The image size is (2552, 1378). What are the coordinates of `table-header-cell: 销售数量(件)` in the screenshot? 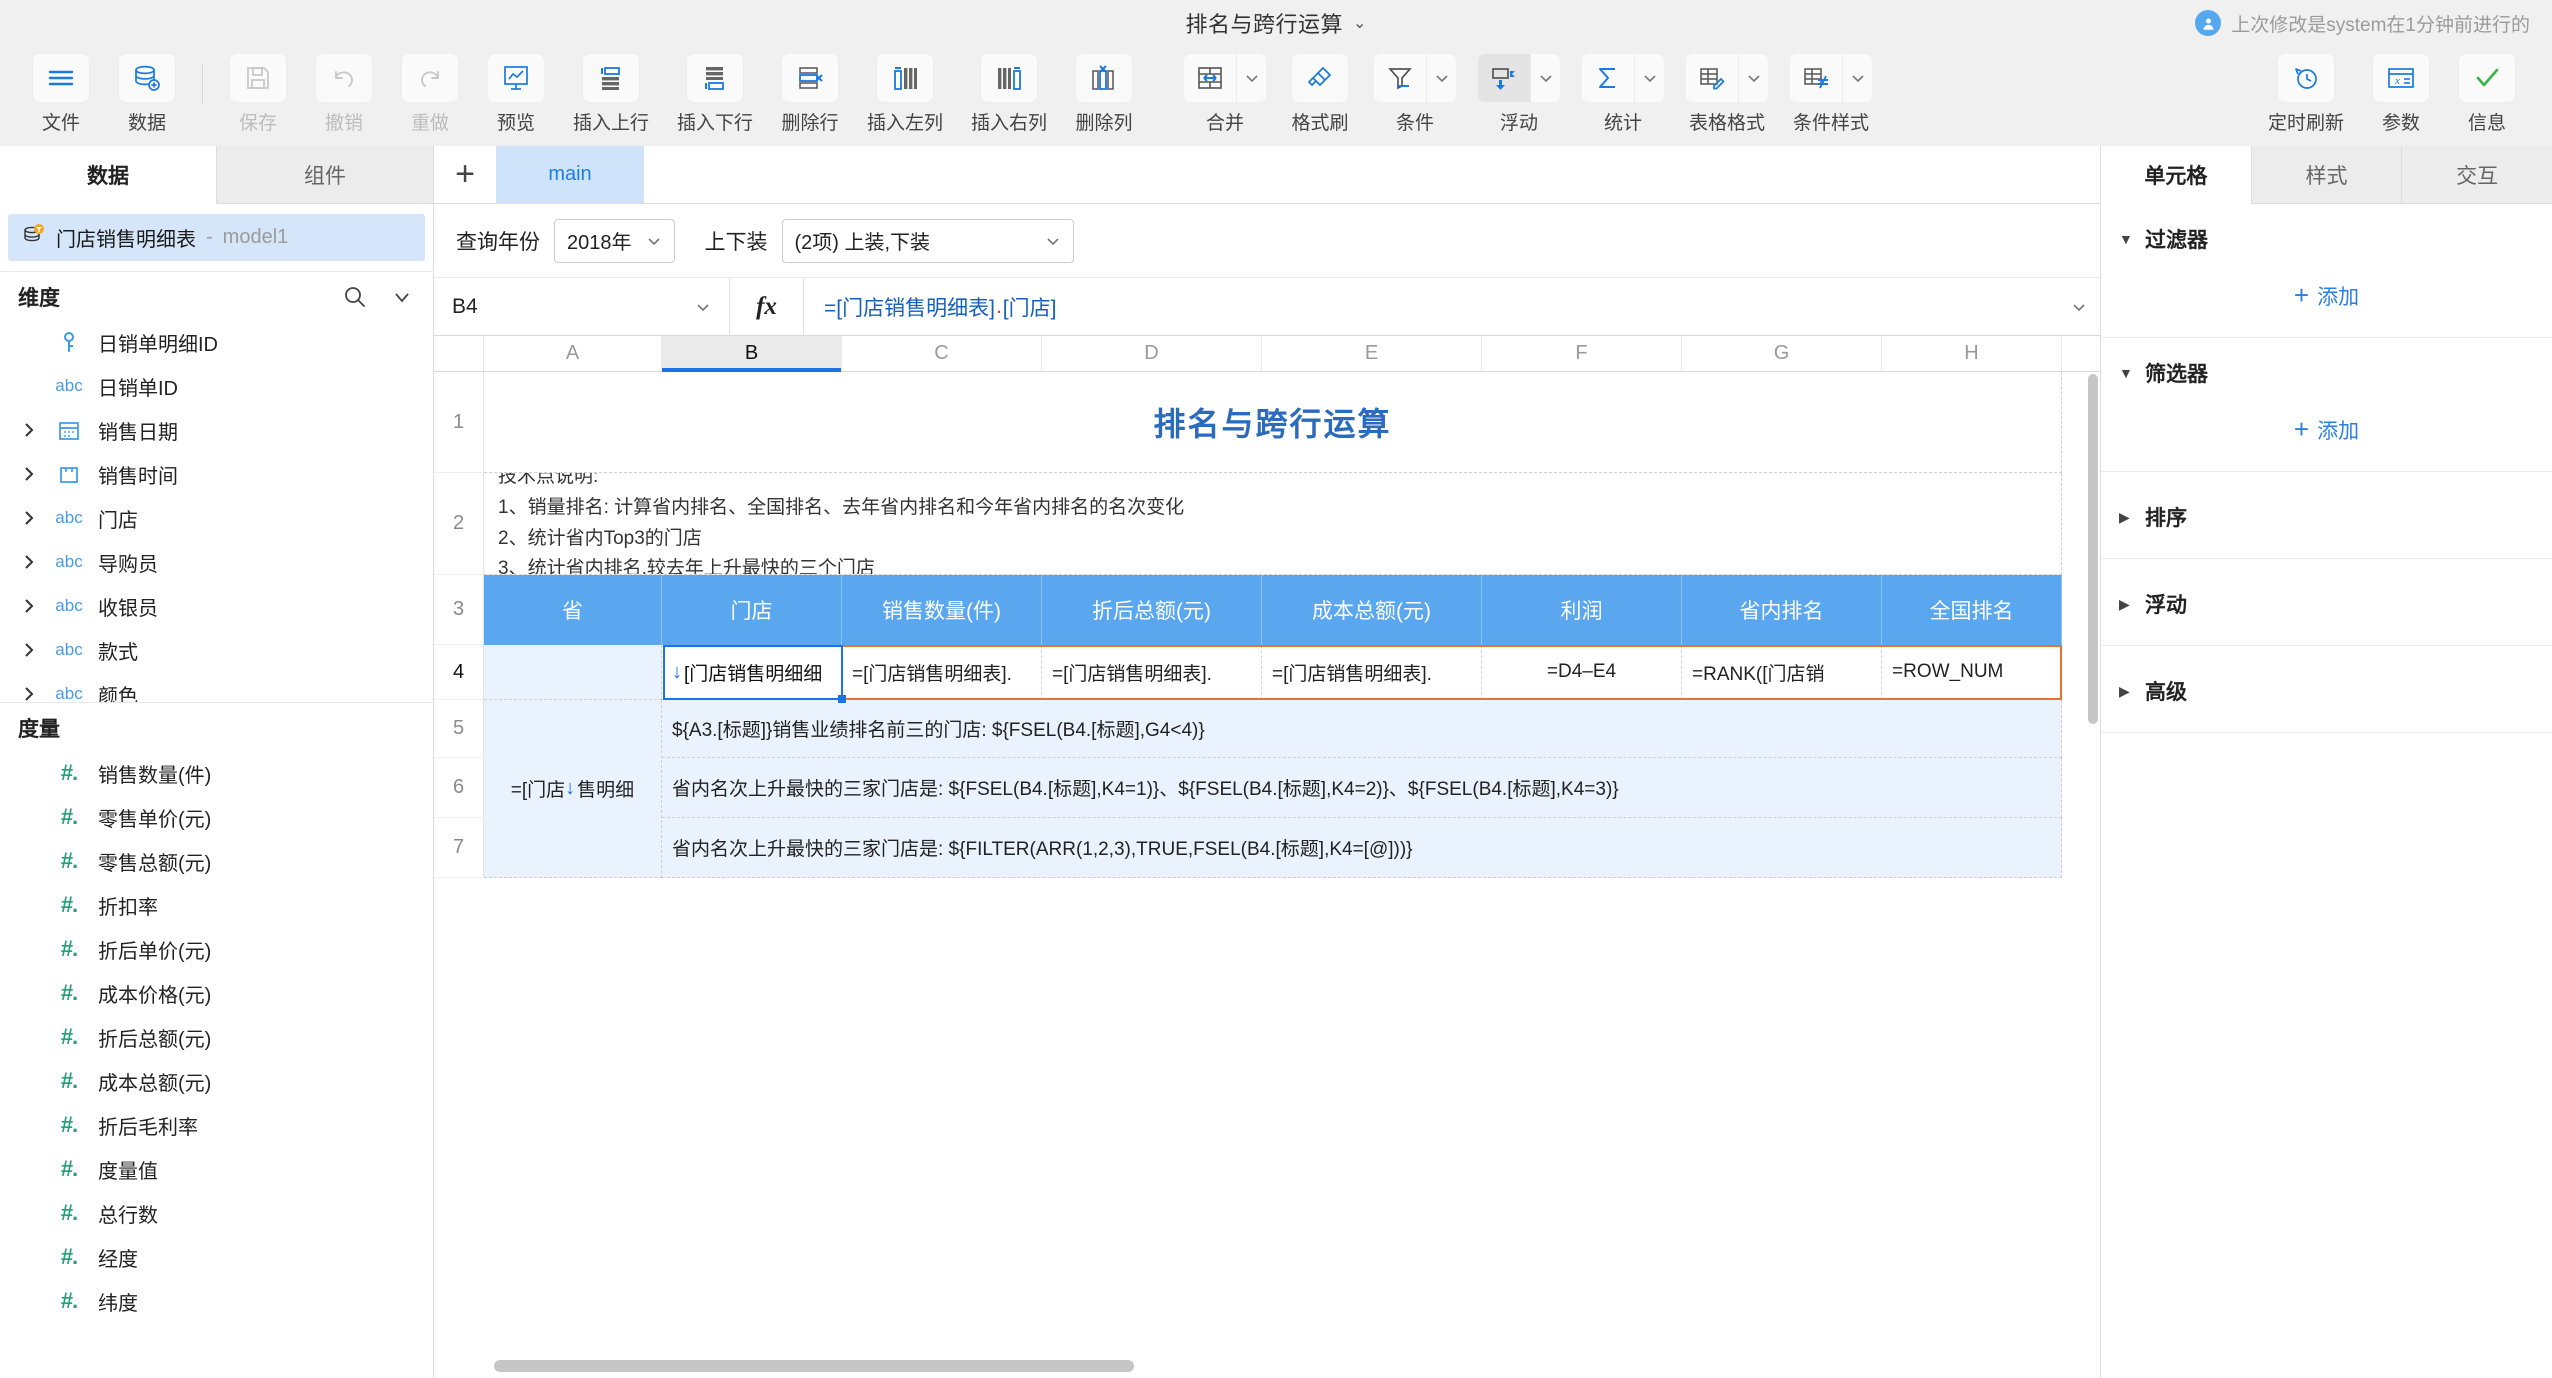 It's located at (942, 610).